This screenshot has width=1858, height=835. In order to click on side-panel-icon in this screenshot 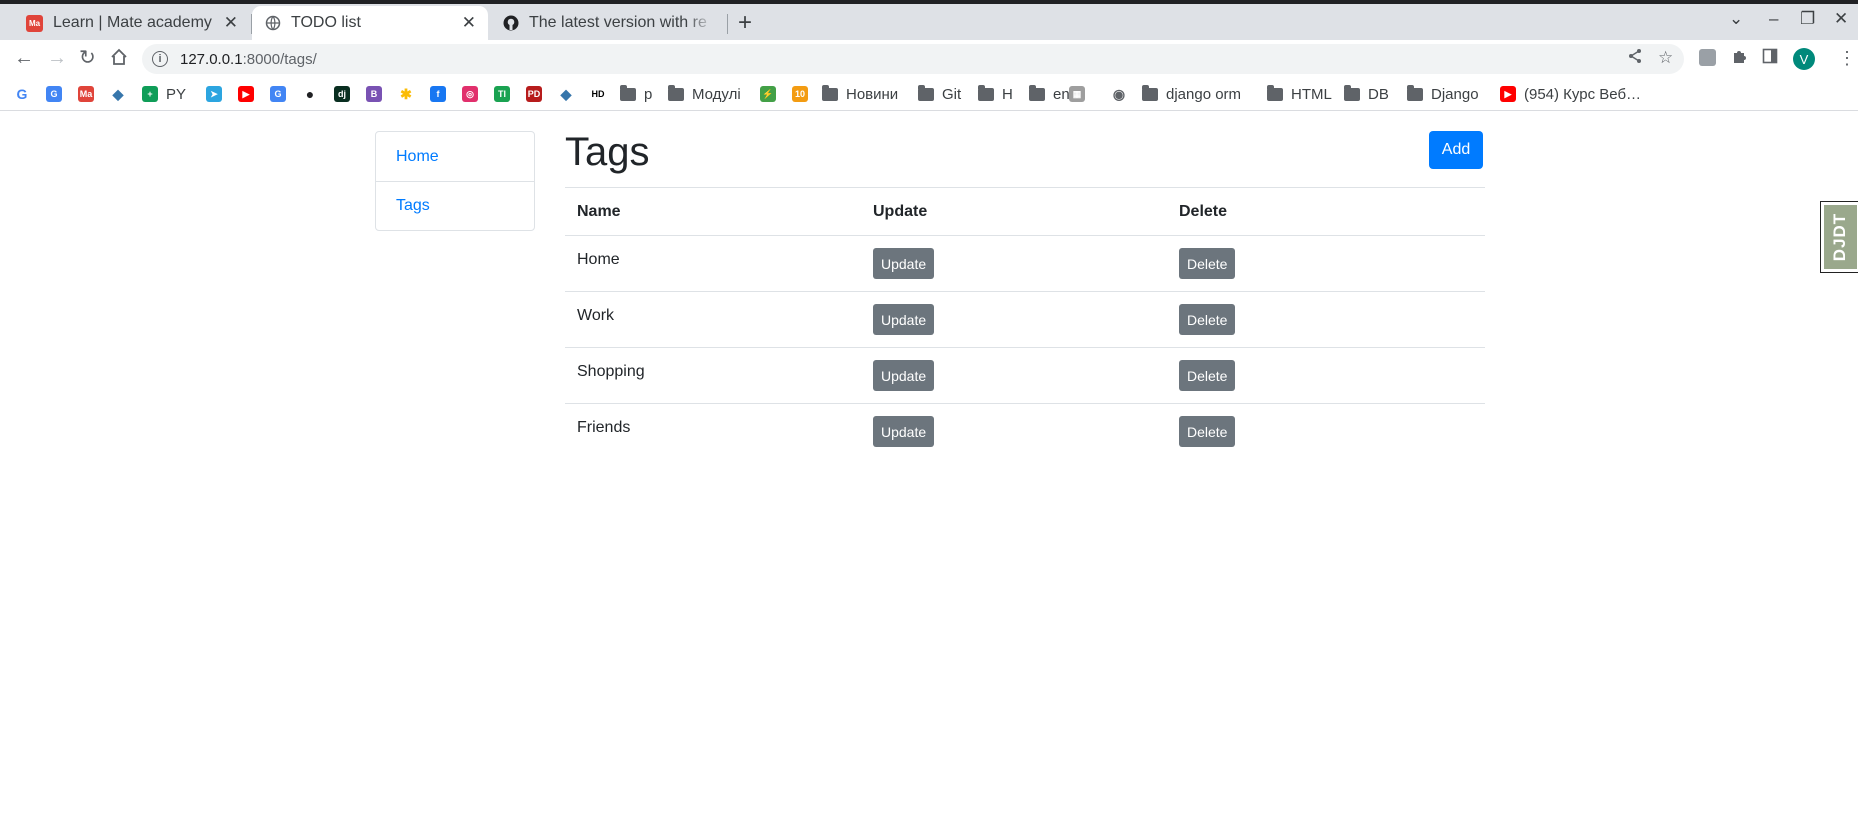, I will do `click(1770, 58)`.